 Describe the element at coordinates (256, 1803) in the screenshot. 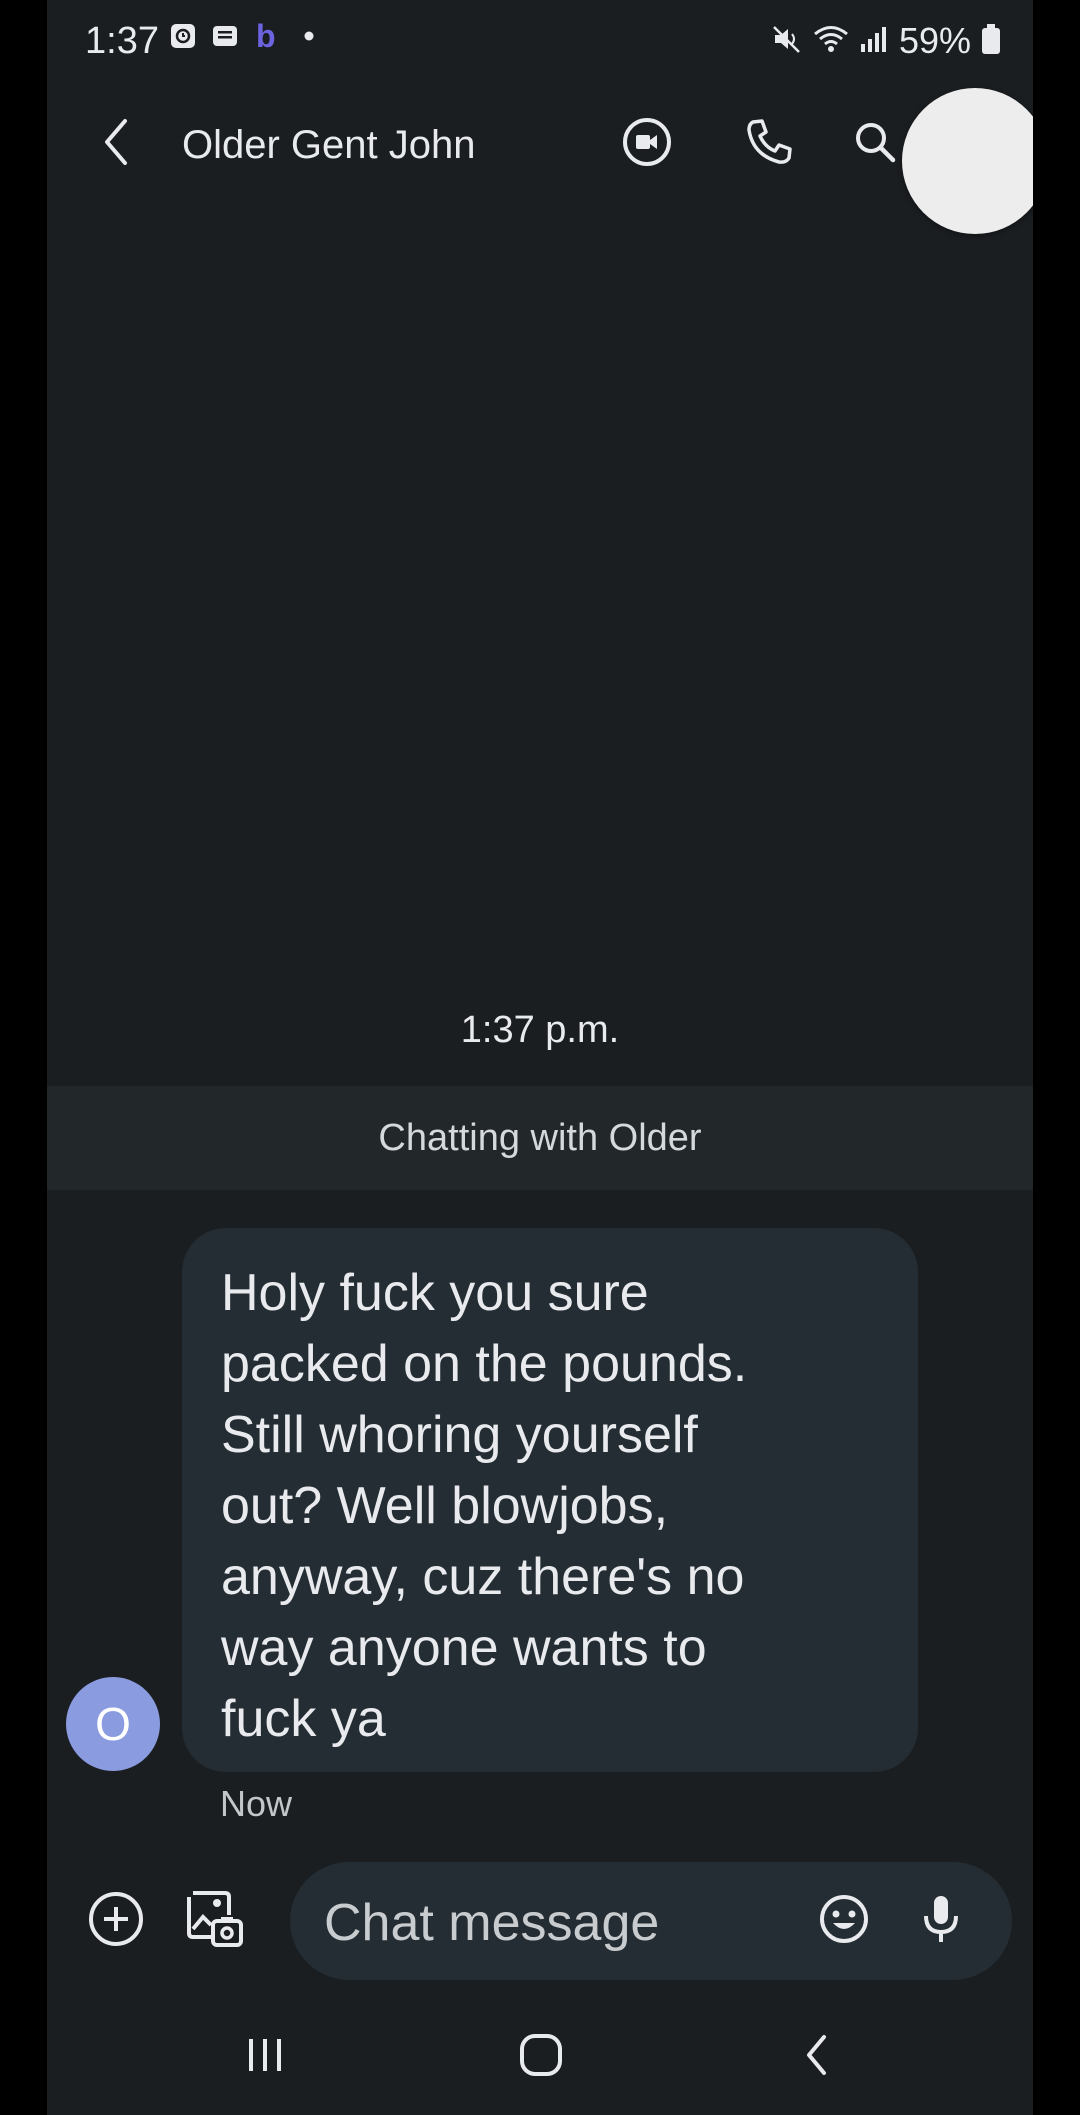

I see `message-time: Now` at that location.